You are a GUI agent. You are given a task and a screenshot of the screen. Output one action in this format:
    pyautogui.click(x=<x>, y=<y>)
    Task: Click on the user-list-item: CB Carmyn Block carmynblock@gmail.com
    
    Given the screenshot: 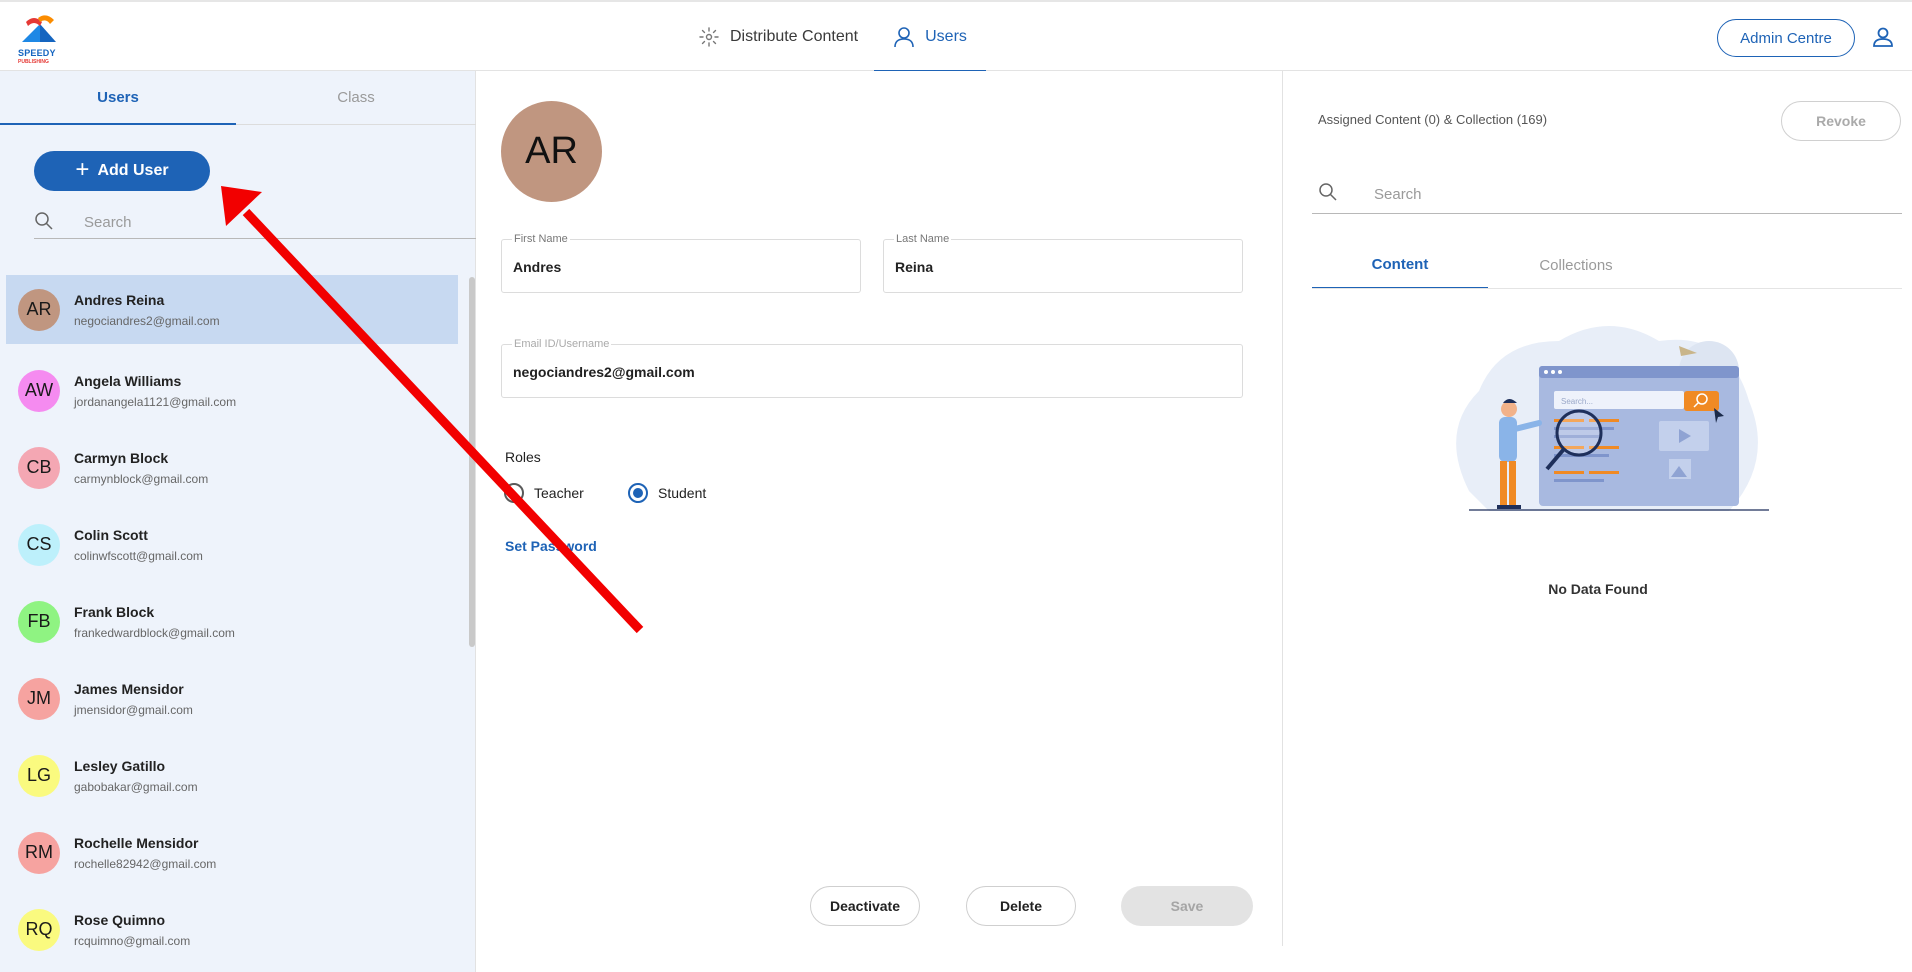 What is the action you would take?
    pyautogui.click(x=232, y=467)
    